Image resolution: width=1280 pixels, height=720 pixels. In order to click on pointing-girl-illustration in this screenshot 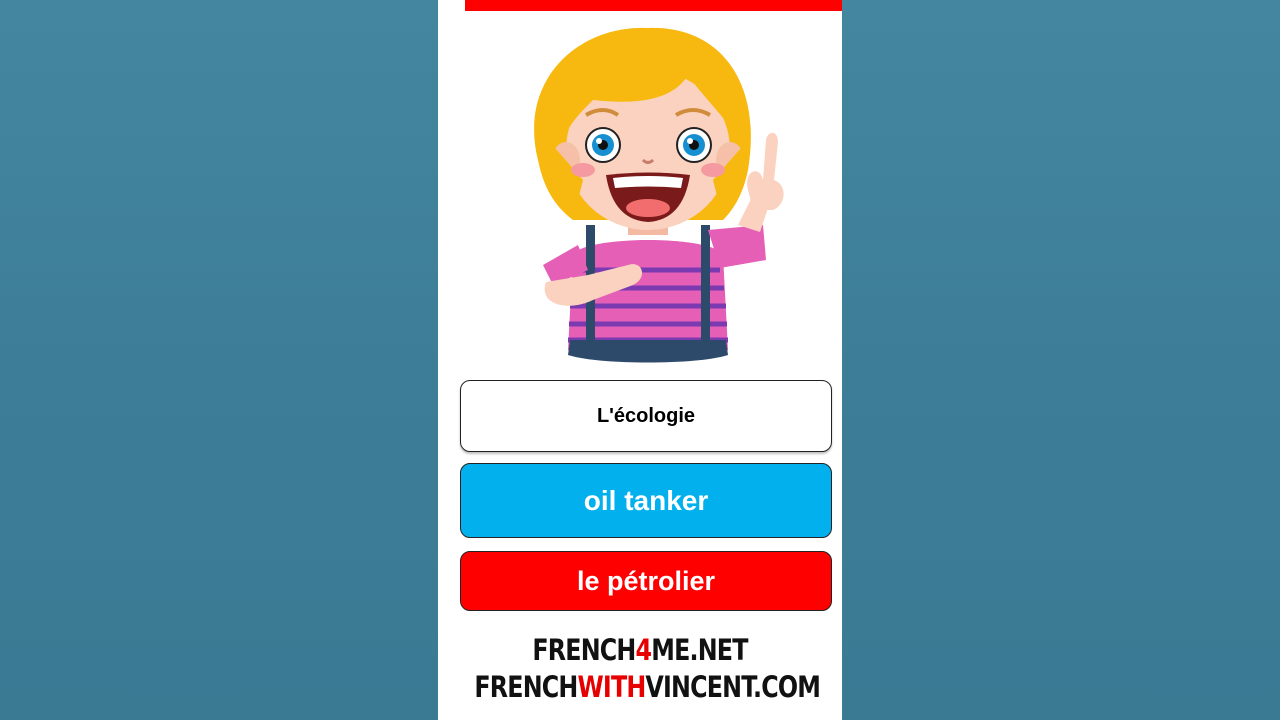, I will do `click(659, 195)`.